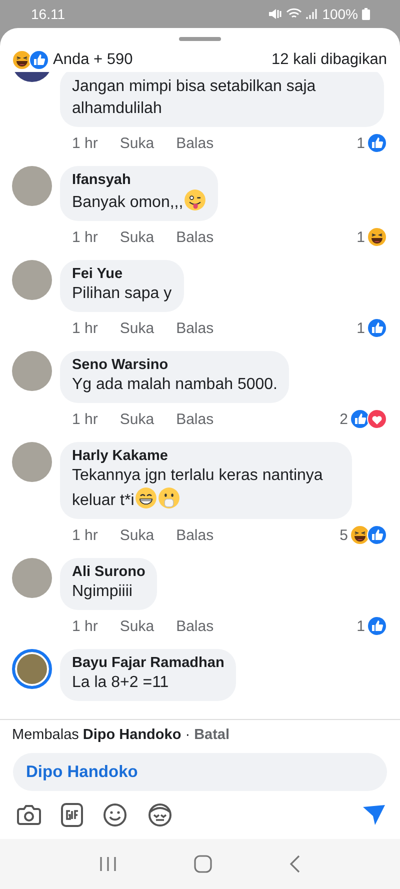  I want to click on comment-text: Tekannya jgn terlalu keras nantinya keluar t*i, so click(197, 488).